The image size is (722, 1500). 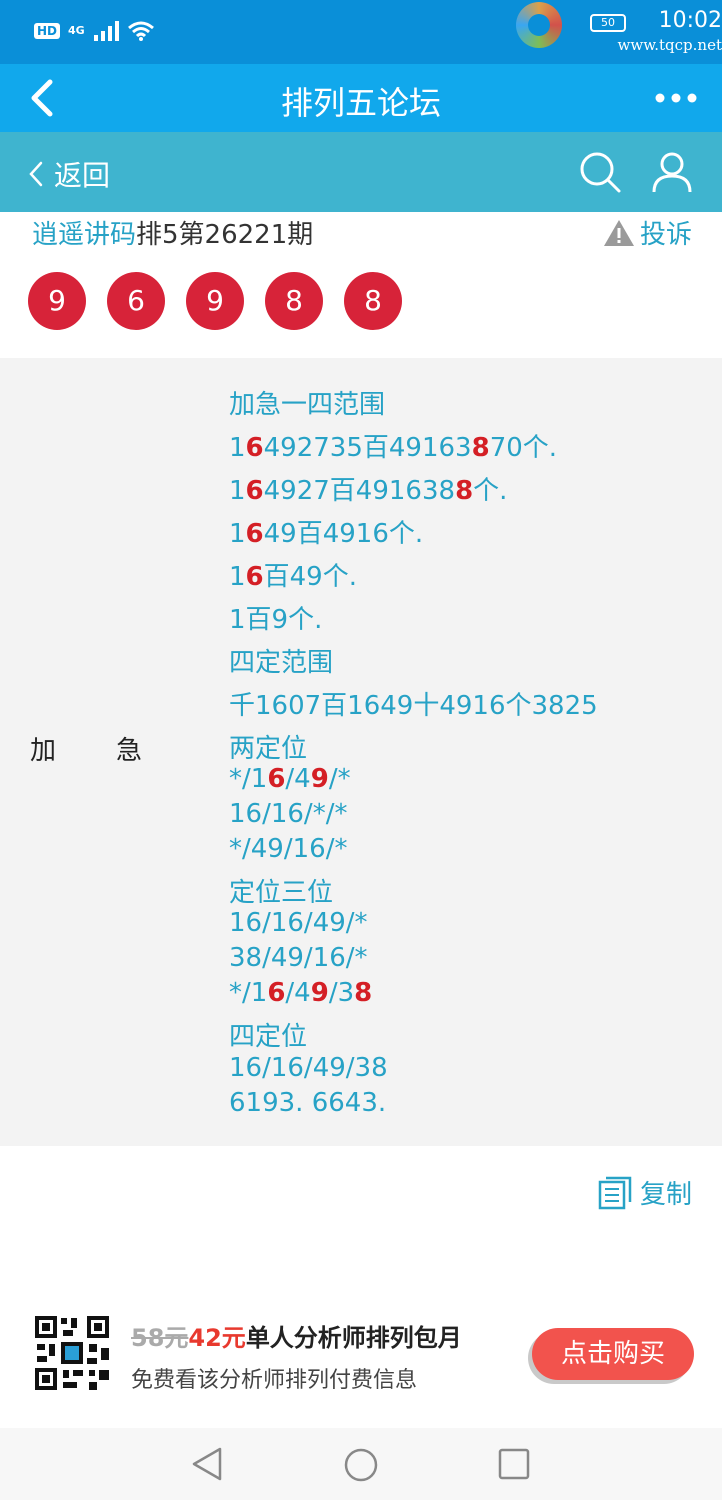 I want to click on status-left: HD 4G, so click(x=94, y=31).